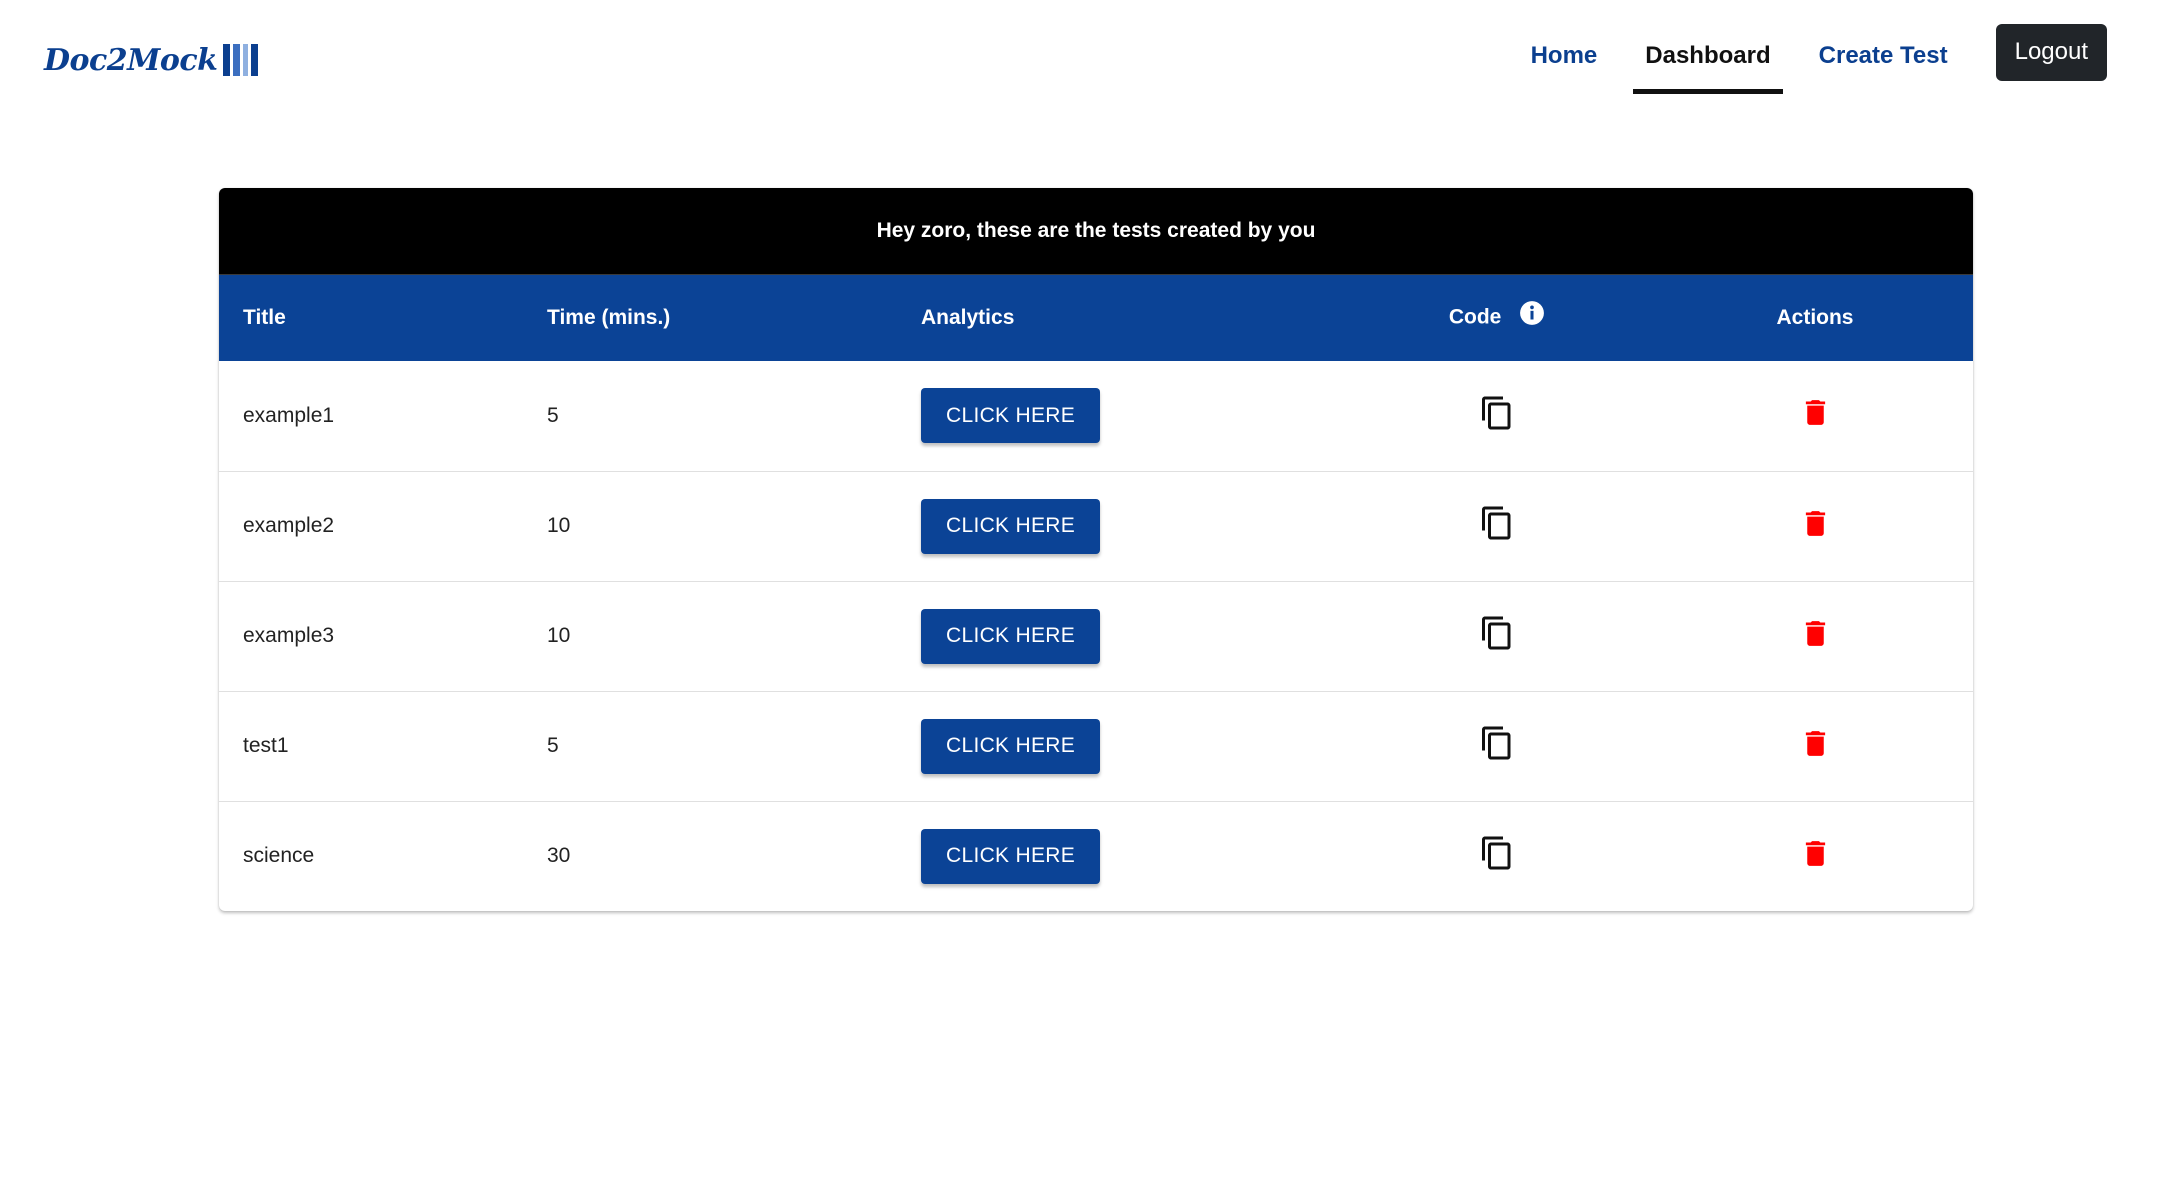 The image size is (2159, 1186). What do you see at coordinates (1532, 316) in the screenshot?
I see `info-icon` at bounding box center [1532, 316].